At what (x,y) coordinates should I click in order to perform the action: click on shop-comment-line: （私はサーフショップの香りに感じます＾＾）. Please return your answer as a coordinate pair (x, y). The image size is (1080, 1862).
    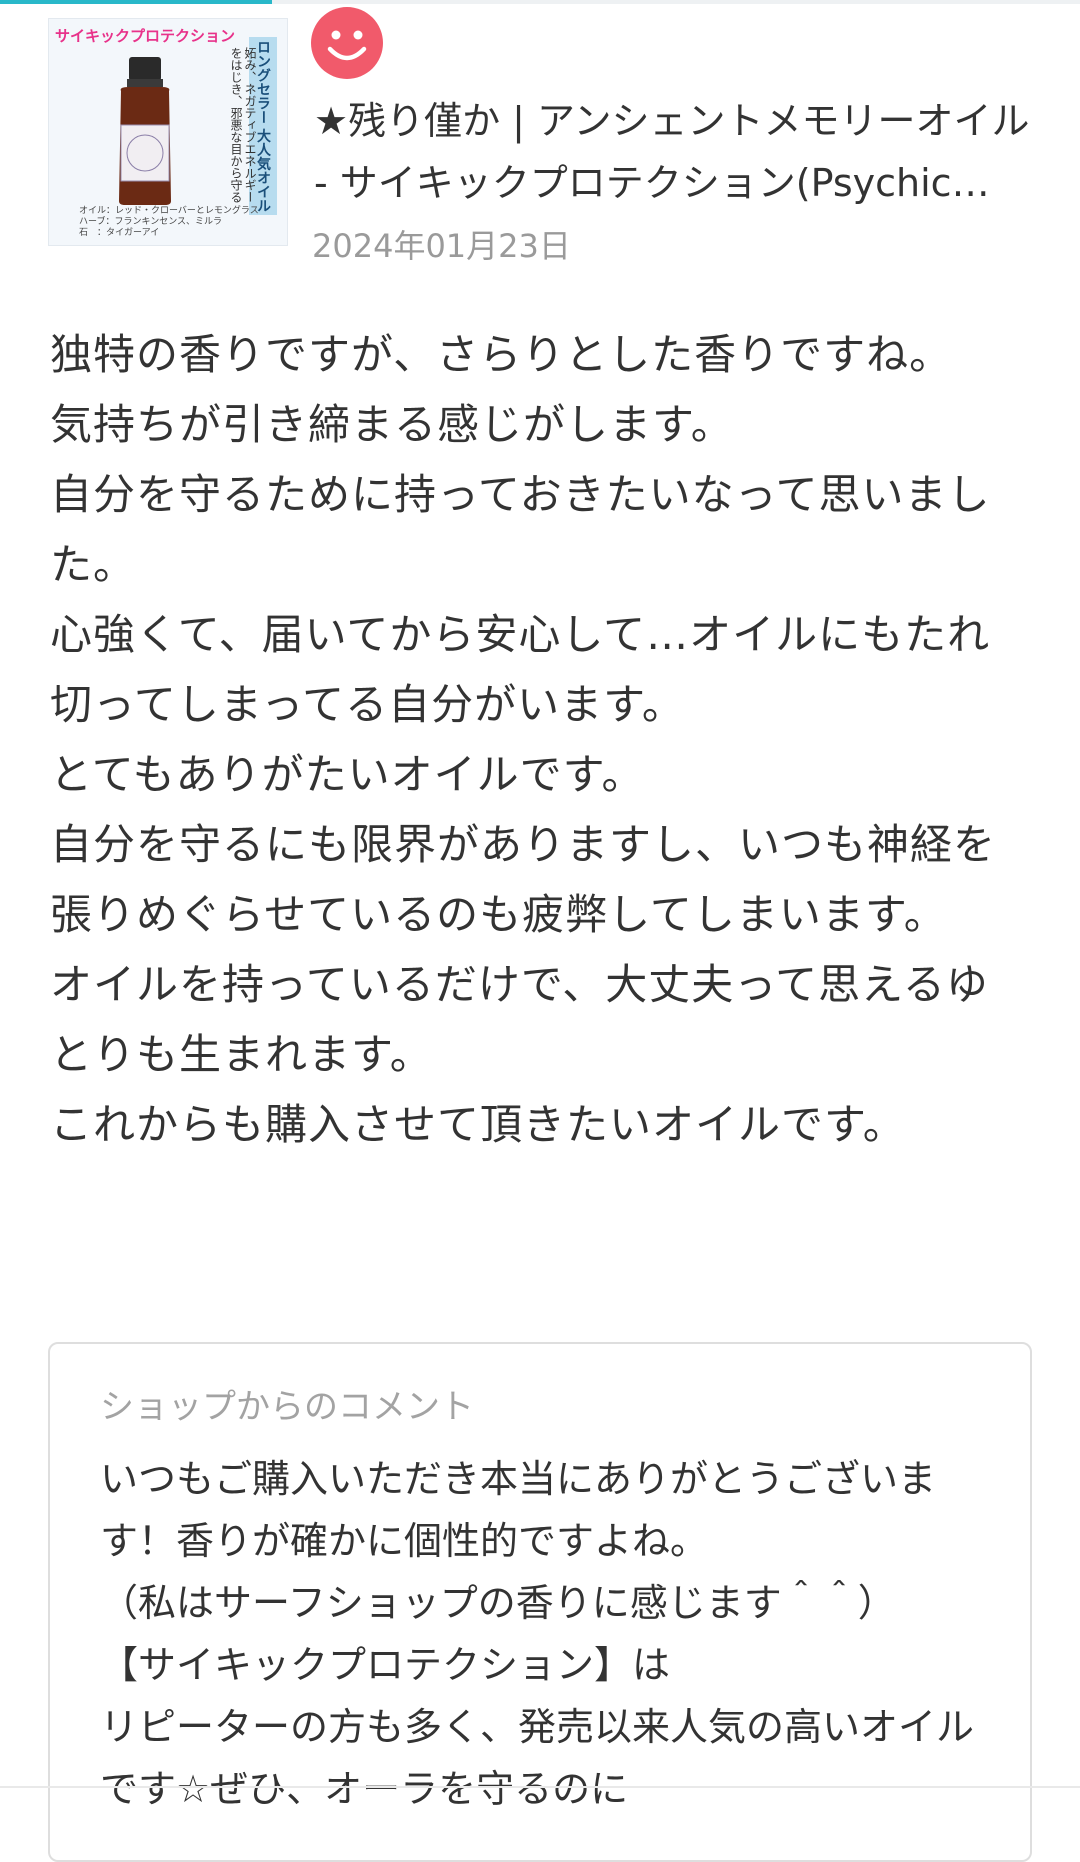
    Looking at the image, I should click on (498, 1603).